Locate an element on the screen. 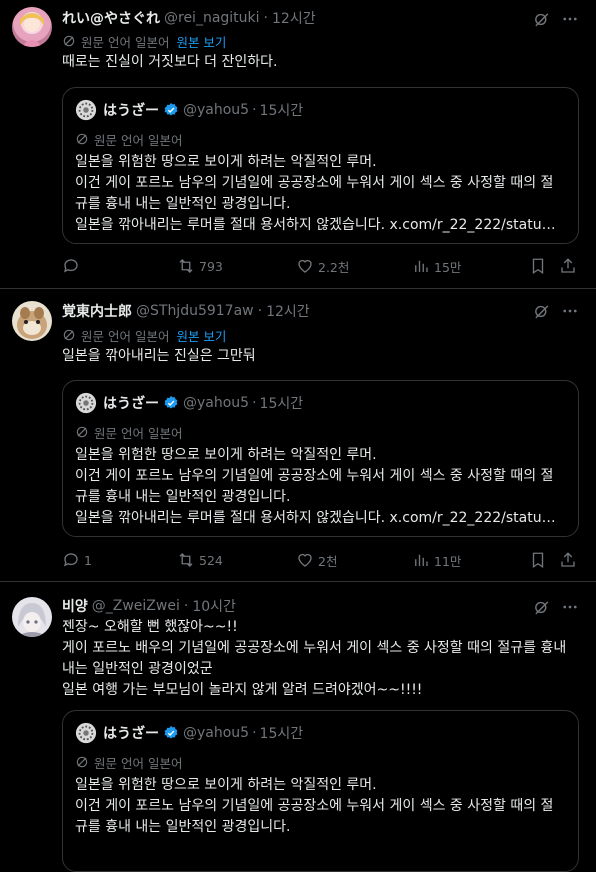 This screenshot has width=596, height=872. repost-icon is located at coordinates (186, 560).